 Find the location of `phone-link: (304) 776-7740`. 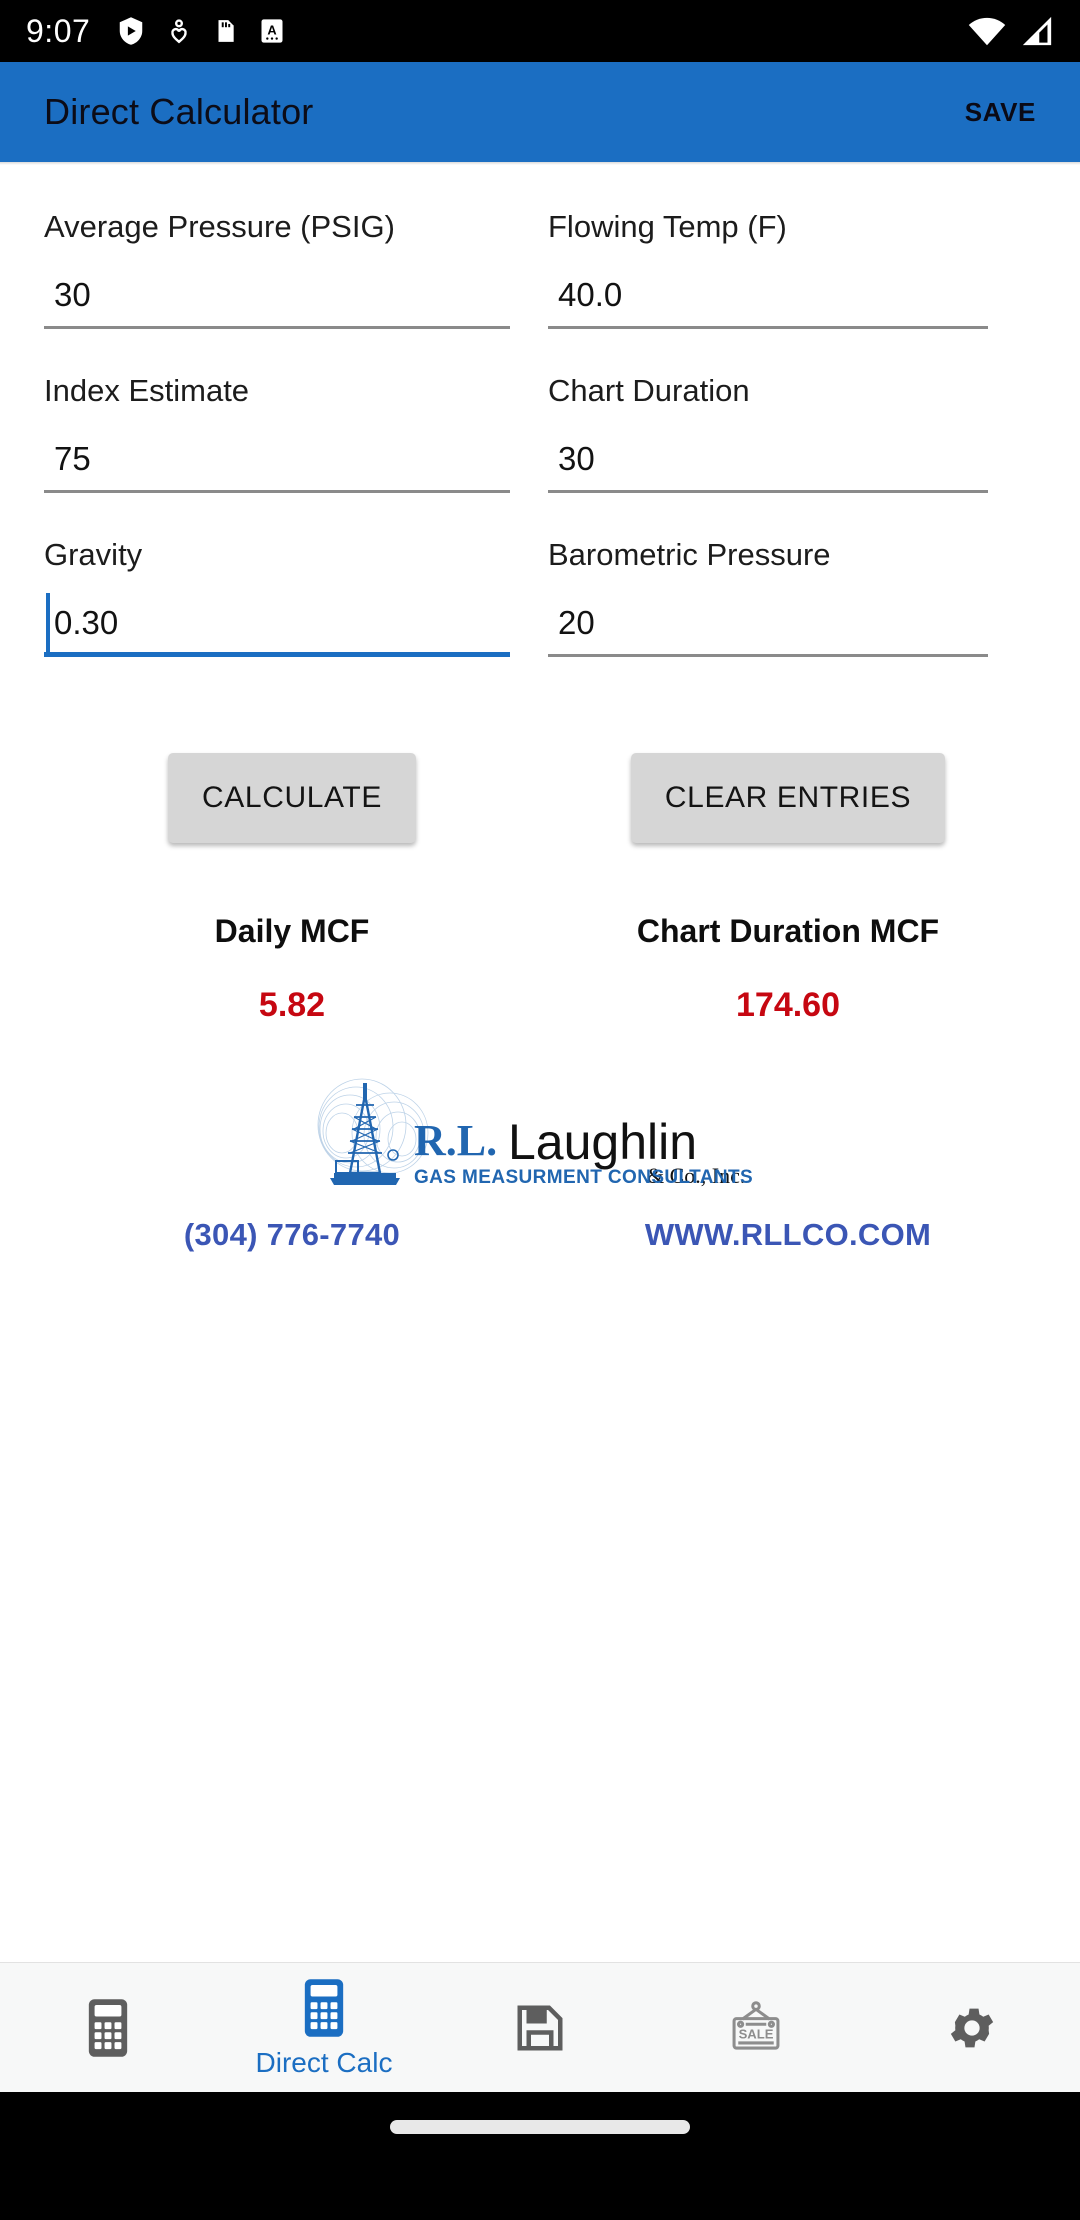

phone-link: (304) 776-7740 is located at coordinates (292, 1234).